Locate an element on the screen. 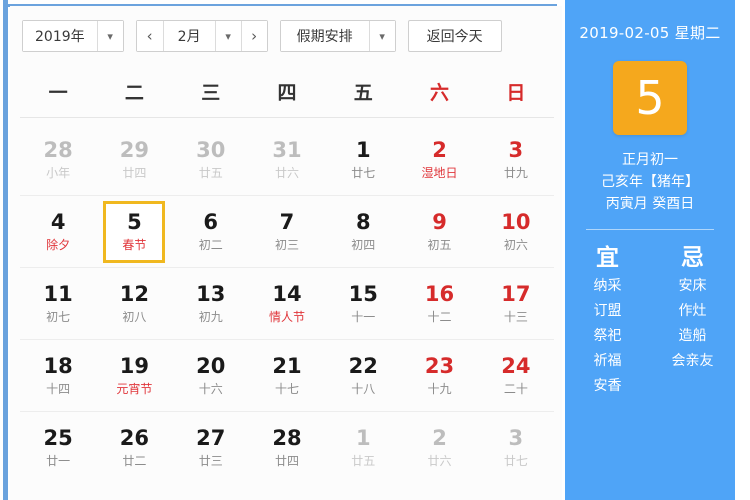 This screenshot has height=500, width=750. holiday-label: 假期安排 is located at coordinates (324, 36).